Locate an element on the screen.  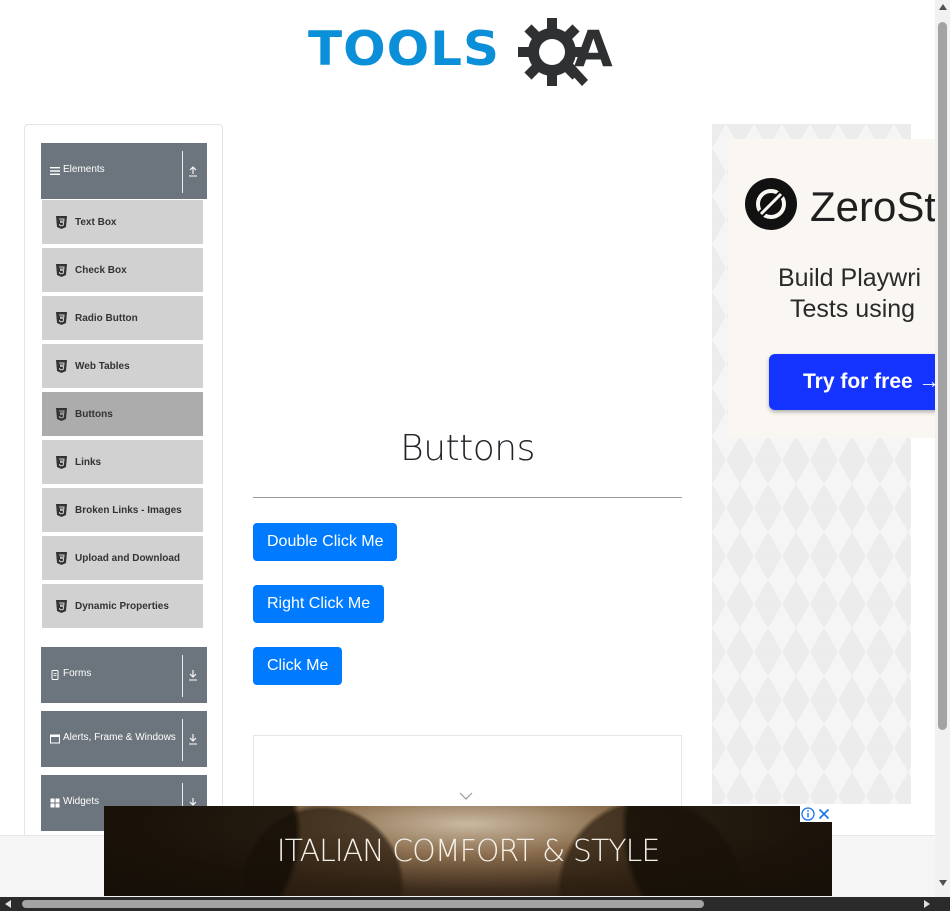
menu-item-upload-and-download: Upload and Download is located at coordinates (122, 559).